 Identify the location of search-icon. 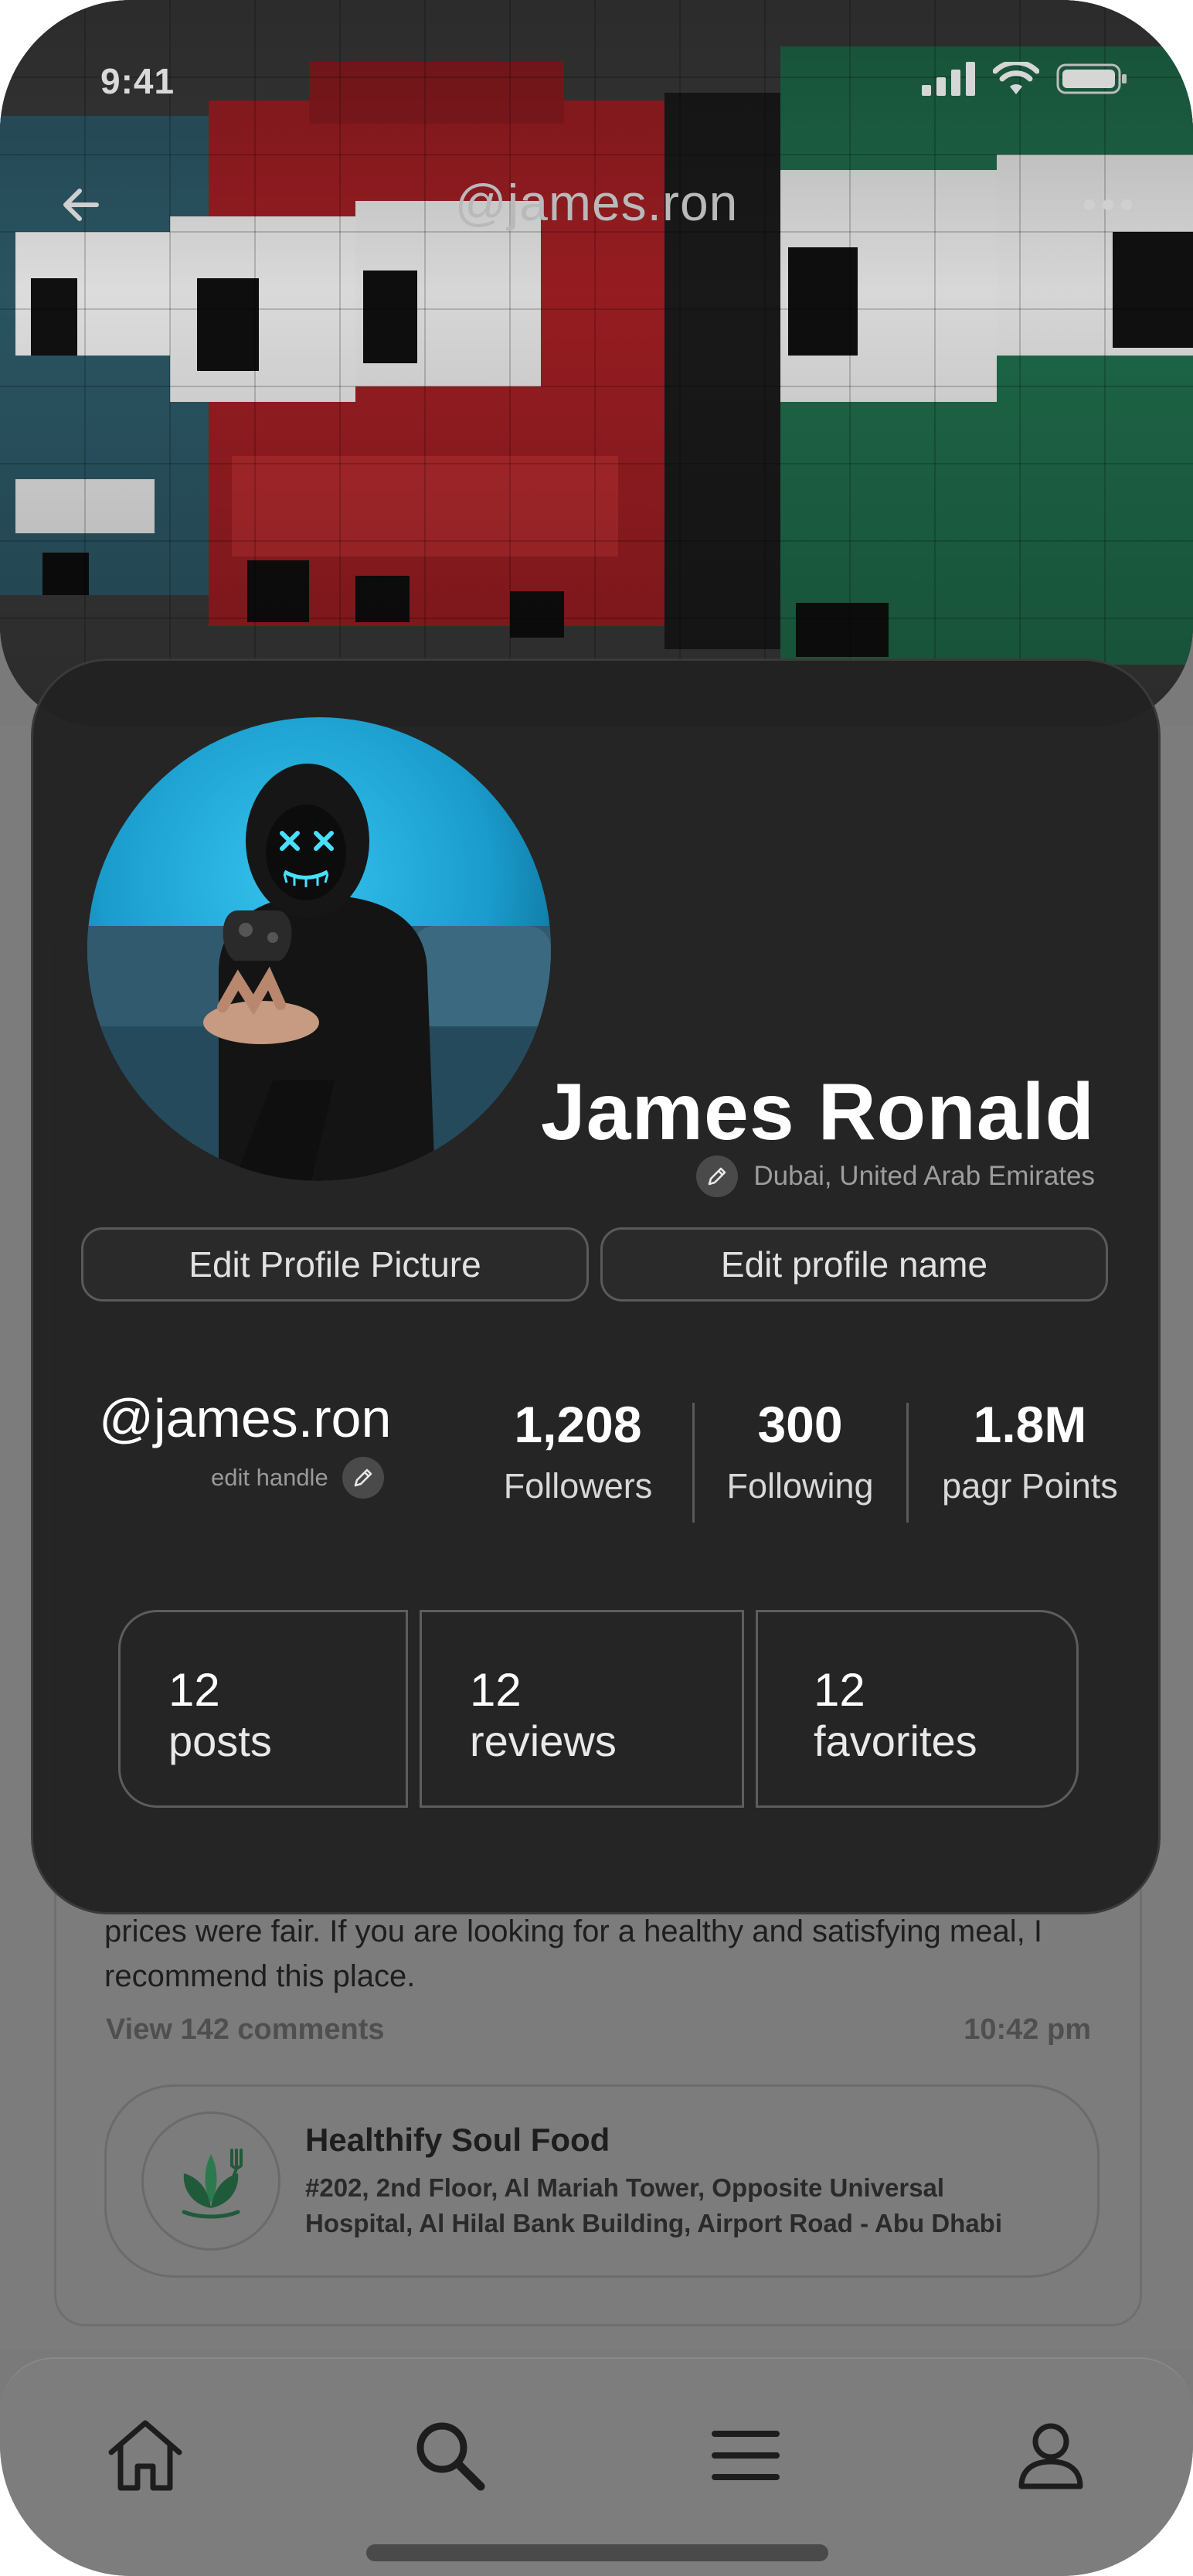
(450, 2456).